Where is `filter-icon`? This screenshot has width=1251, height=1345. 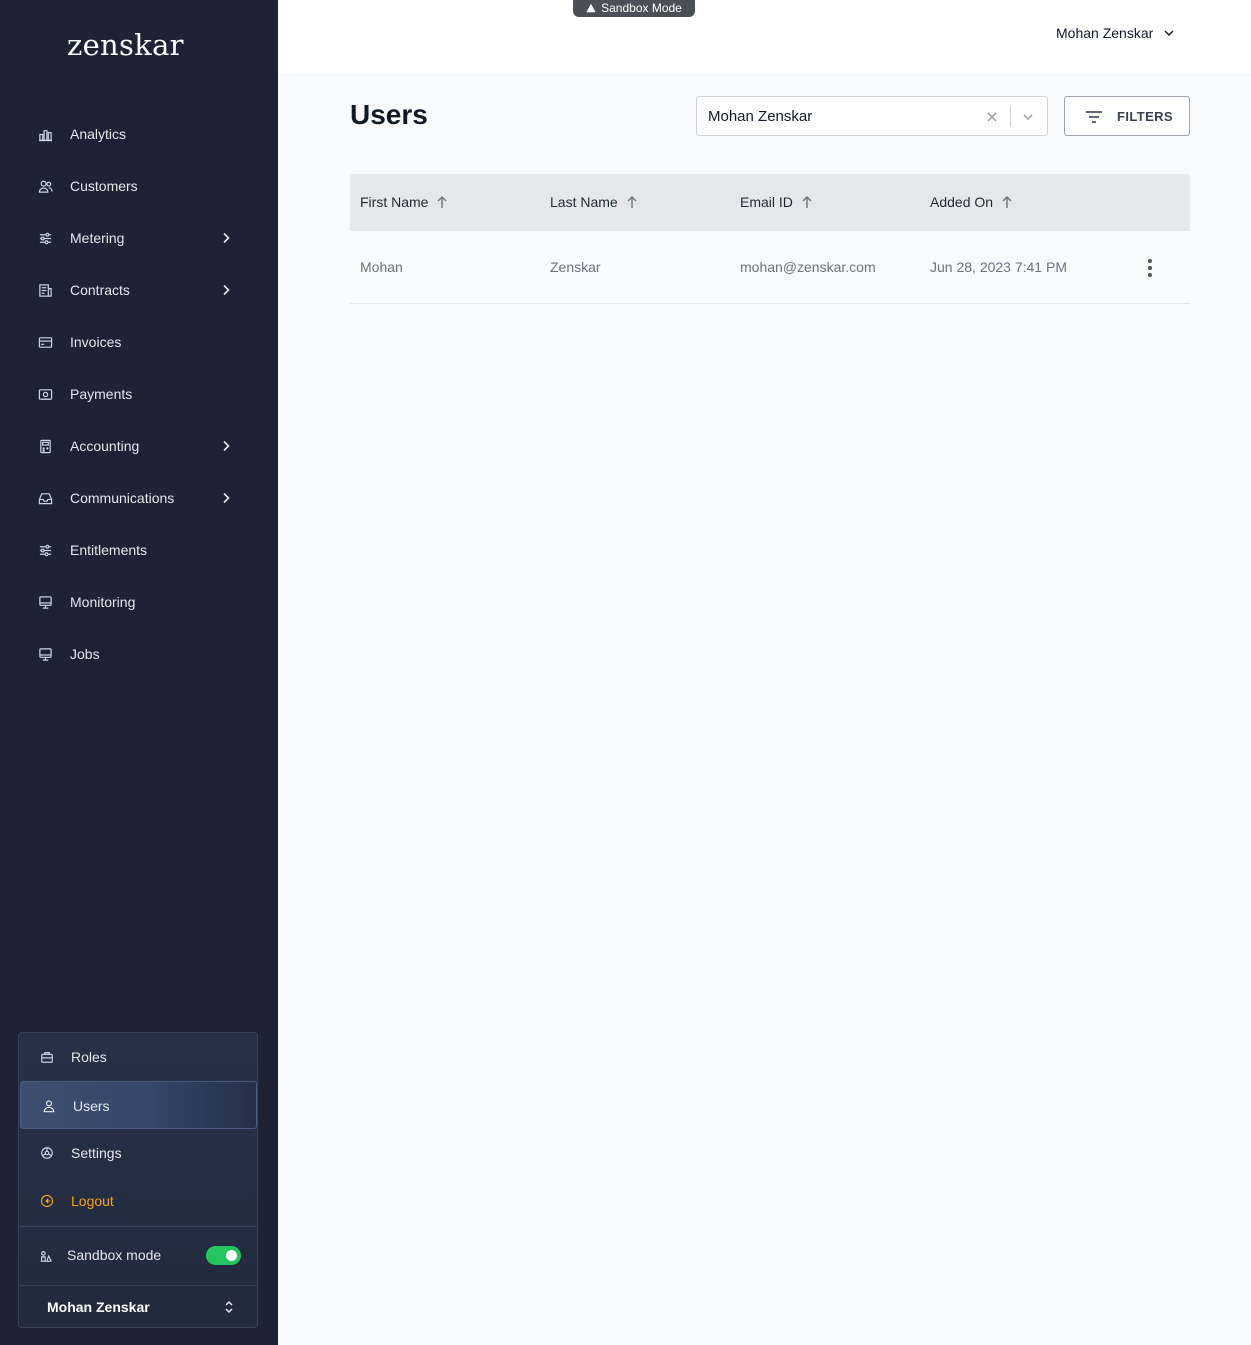 filter-icon is located at coordinates (1094, 117).